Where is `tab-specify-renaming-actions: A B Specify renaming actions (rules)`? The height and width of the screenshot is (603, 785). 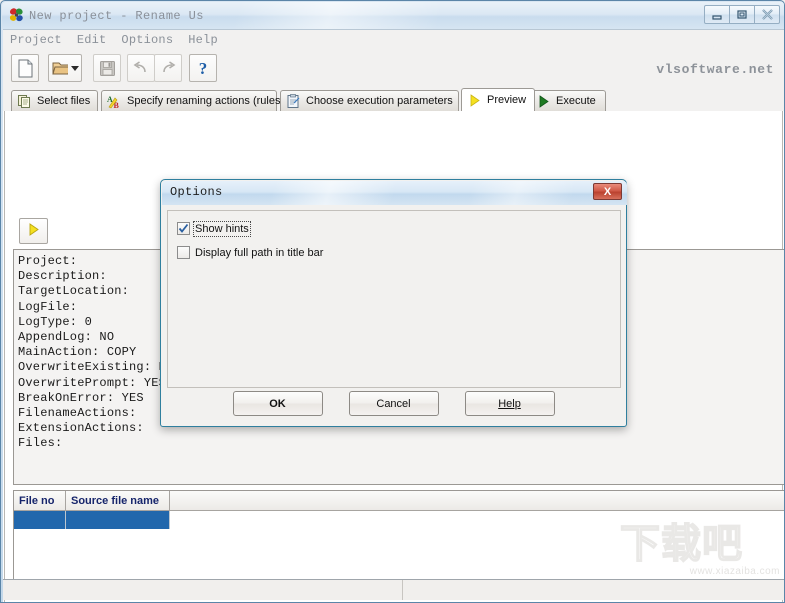 tab-specify-renaming-actions: A B Specify renaming actions (rules) is located at coordinates (192, 100).